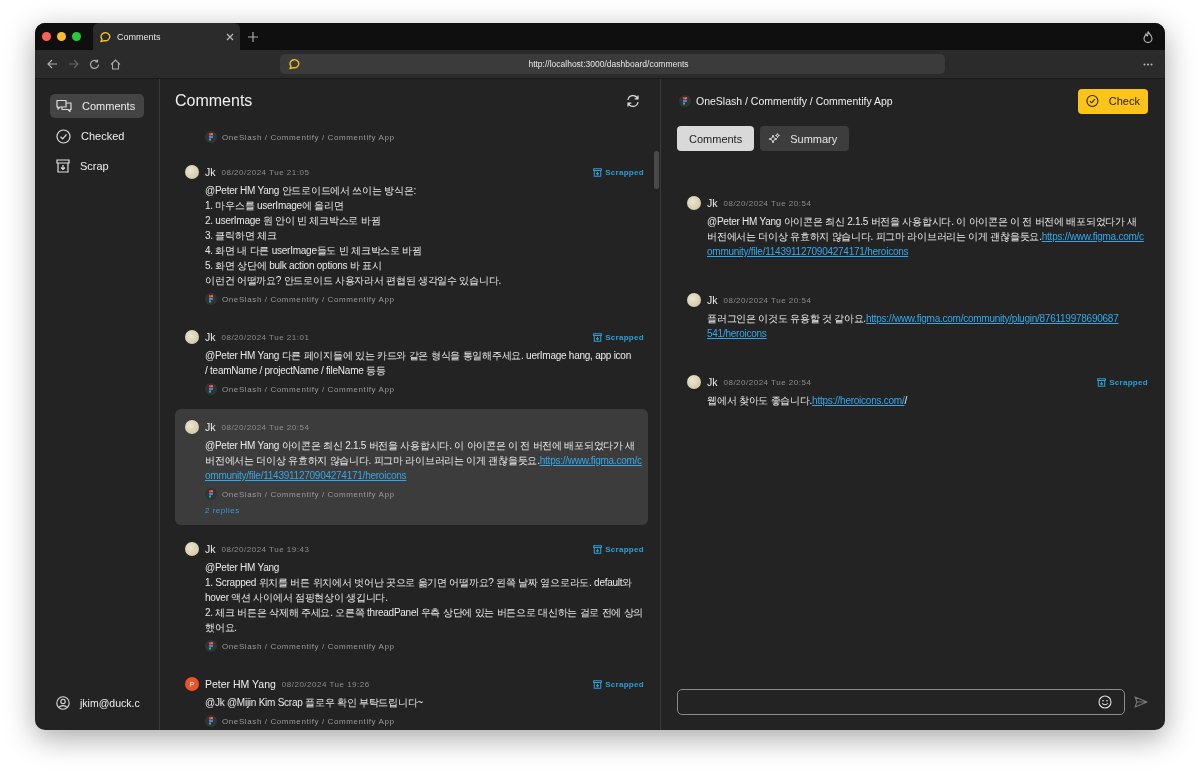 This screenshot has width=1200, height=776. I want to click on link: https://www.figma.com/community/plugin/876119978690687, so click(992, 318).